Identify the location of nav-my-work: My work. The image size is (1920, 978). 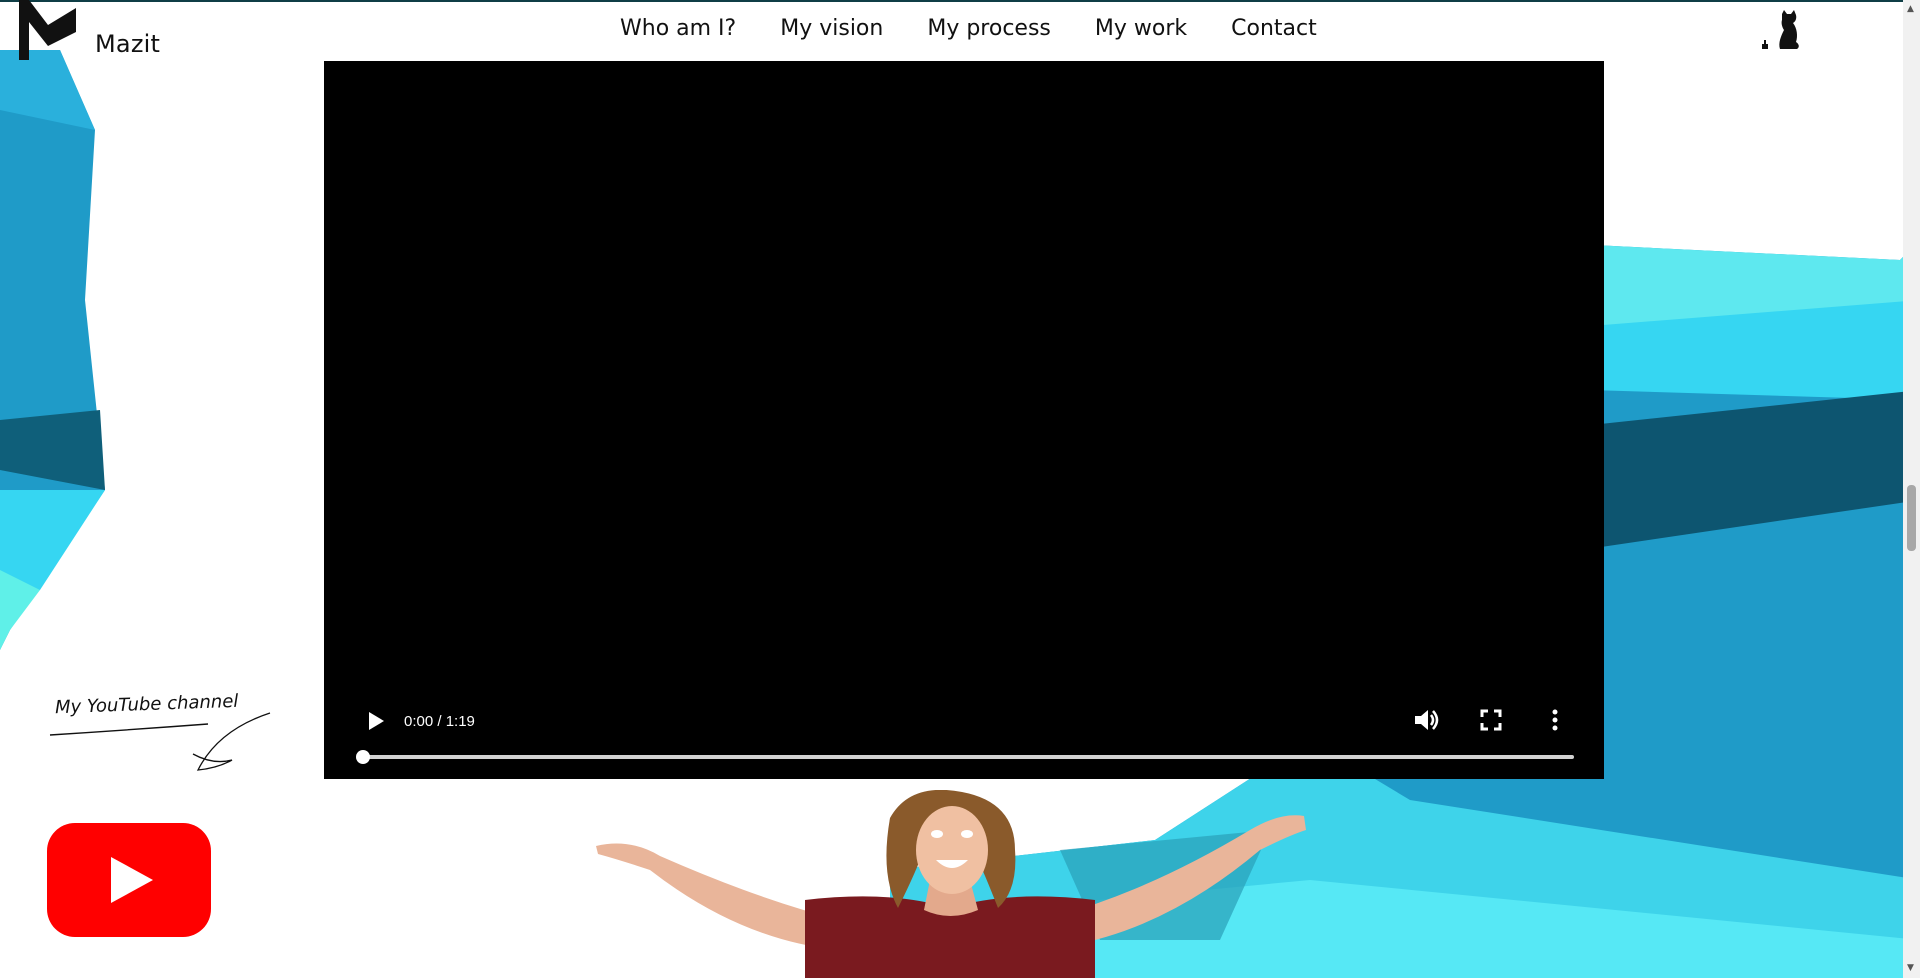
(1141, 28).